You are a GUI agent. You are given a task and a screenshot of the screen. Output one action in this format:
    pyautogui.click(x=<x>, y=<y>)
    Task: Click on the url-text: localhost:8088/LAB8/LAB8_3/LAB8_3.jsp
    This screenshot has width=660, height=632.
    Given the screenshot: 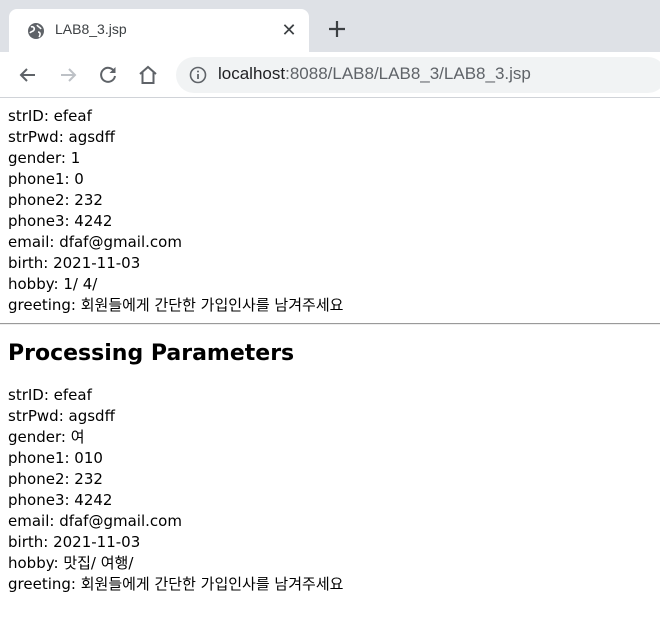 What is the action you would take?
    pyautogui.click(x=374, y=74)
    